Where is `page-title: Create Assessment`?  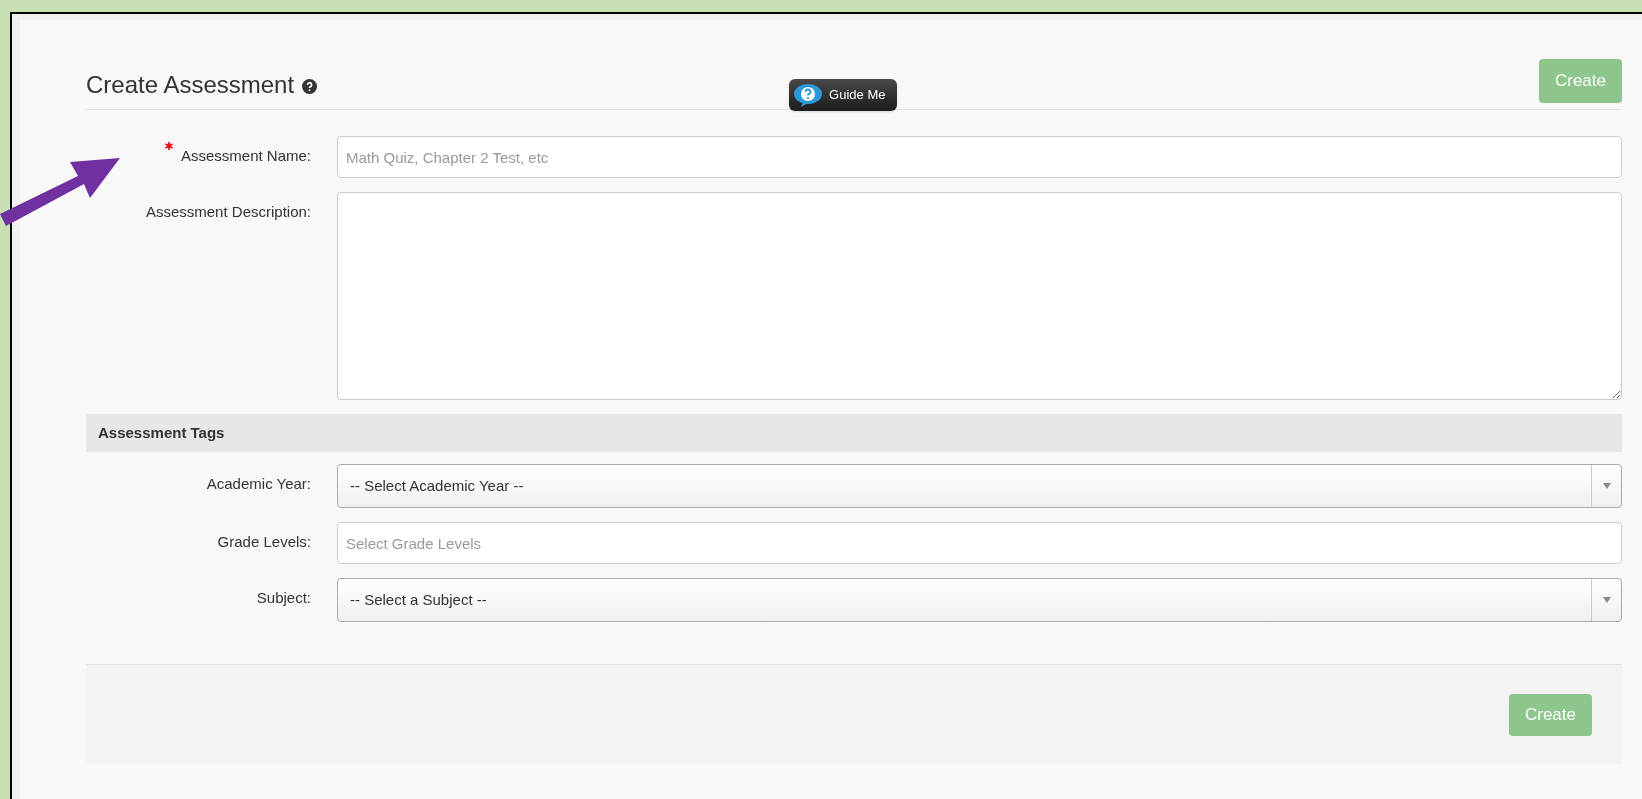
page-title: Create Assessment is located at coordinates (190, 84).